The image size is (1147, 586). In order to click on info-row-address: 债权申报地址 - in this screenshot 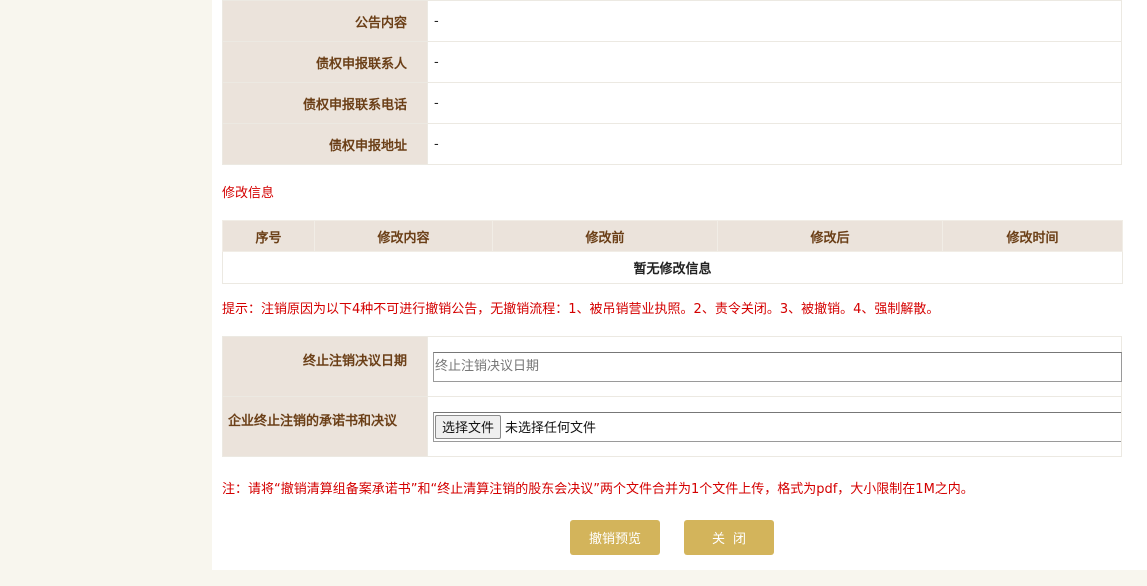, I will do `click(672, 144)`.